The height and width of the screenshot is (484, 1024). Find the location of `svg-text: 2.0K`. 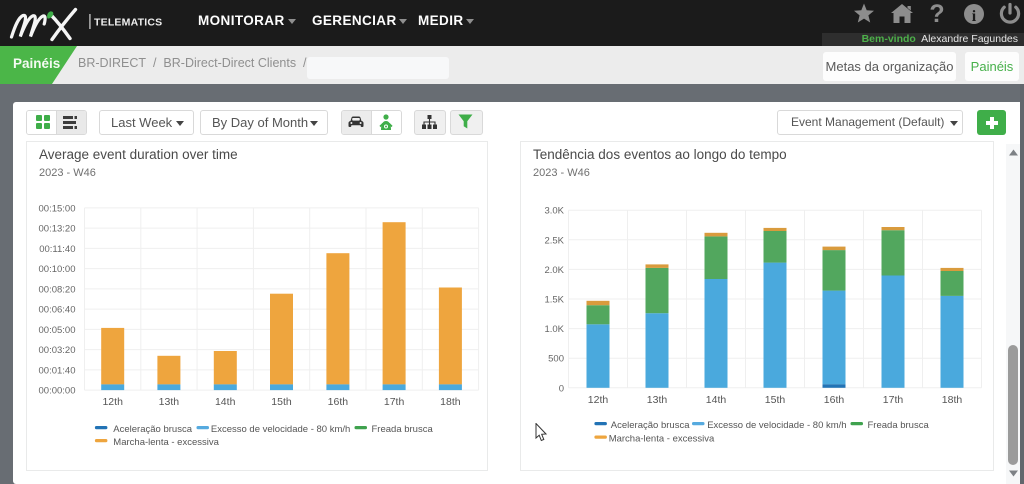

svg-text: 2.0K is located at coordinates (554, 269).